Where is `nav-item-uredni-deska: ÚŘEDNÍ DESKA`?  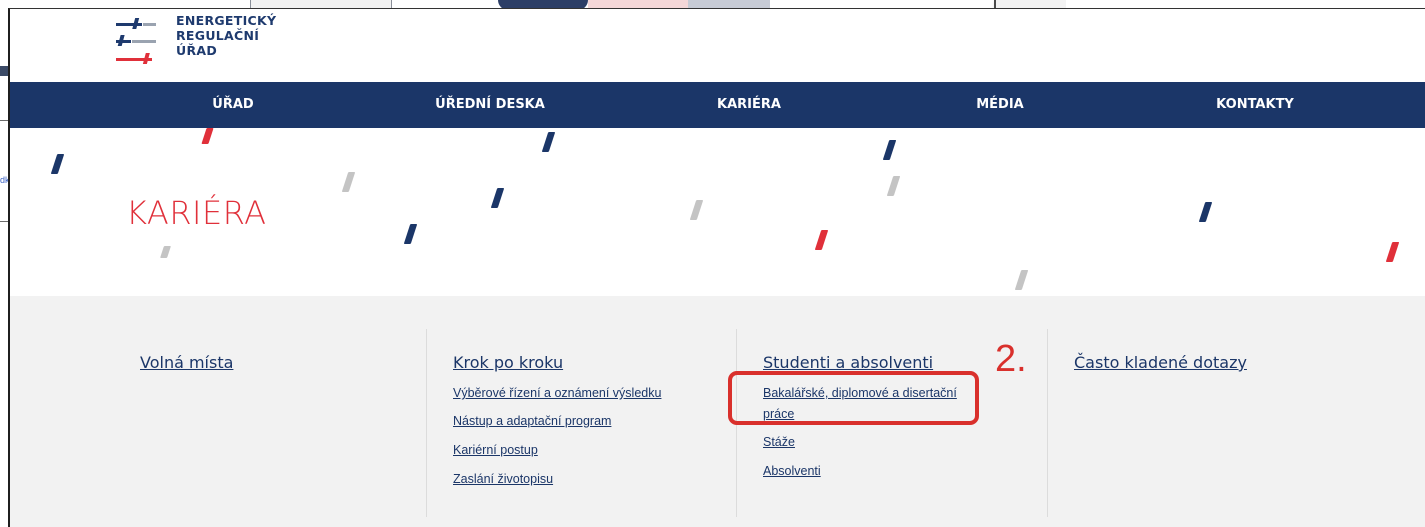
nav-item-uredni-deska: ÚŘEDNÍ DESKA is located at coordinates (490, 105).